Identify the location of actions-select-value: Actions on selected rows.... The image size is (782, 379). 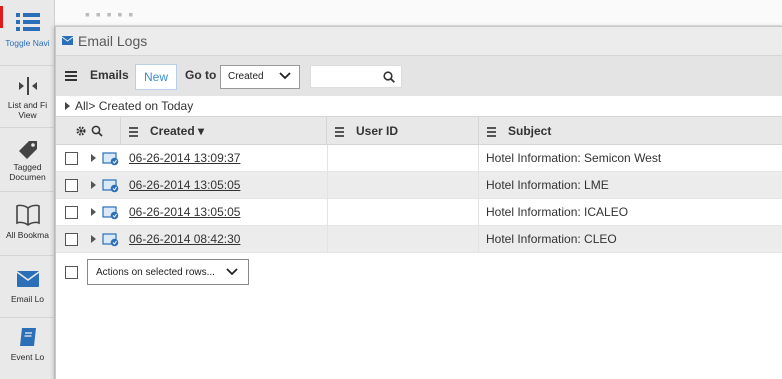
(155, 272).